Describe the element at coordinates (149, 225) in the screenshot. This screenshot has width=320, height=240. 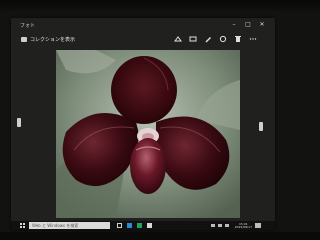
I see `photos-app-icon` at that location.